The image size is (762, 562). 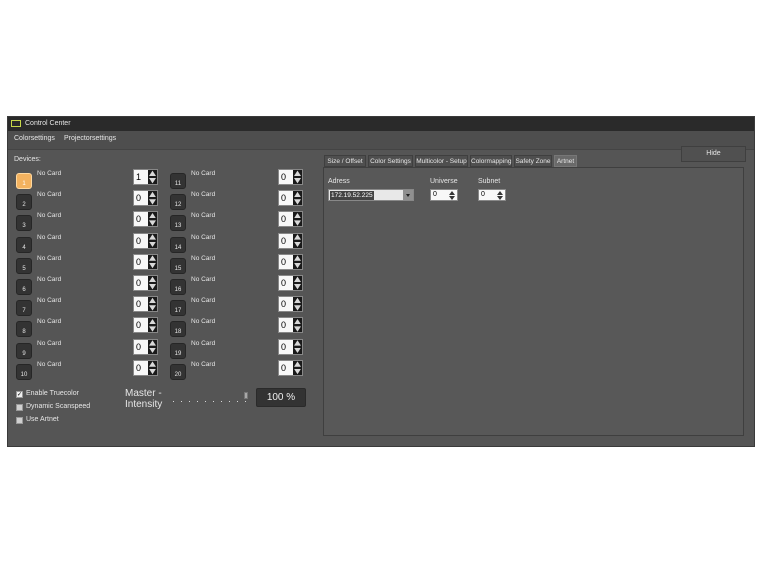 I want to click on tab-safety-zone: Safety Zone, so click(x=533, y=161).